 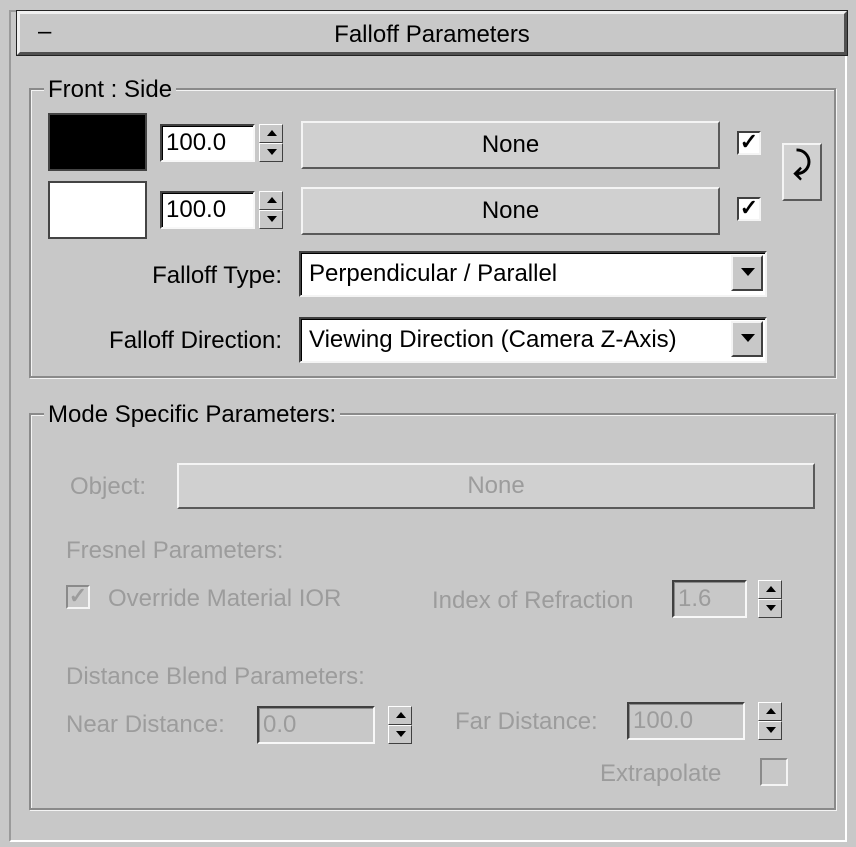 I want to click on side-amount-spinner, so click(x=271, y=210).